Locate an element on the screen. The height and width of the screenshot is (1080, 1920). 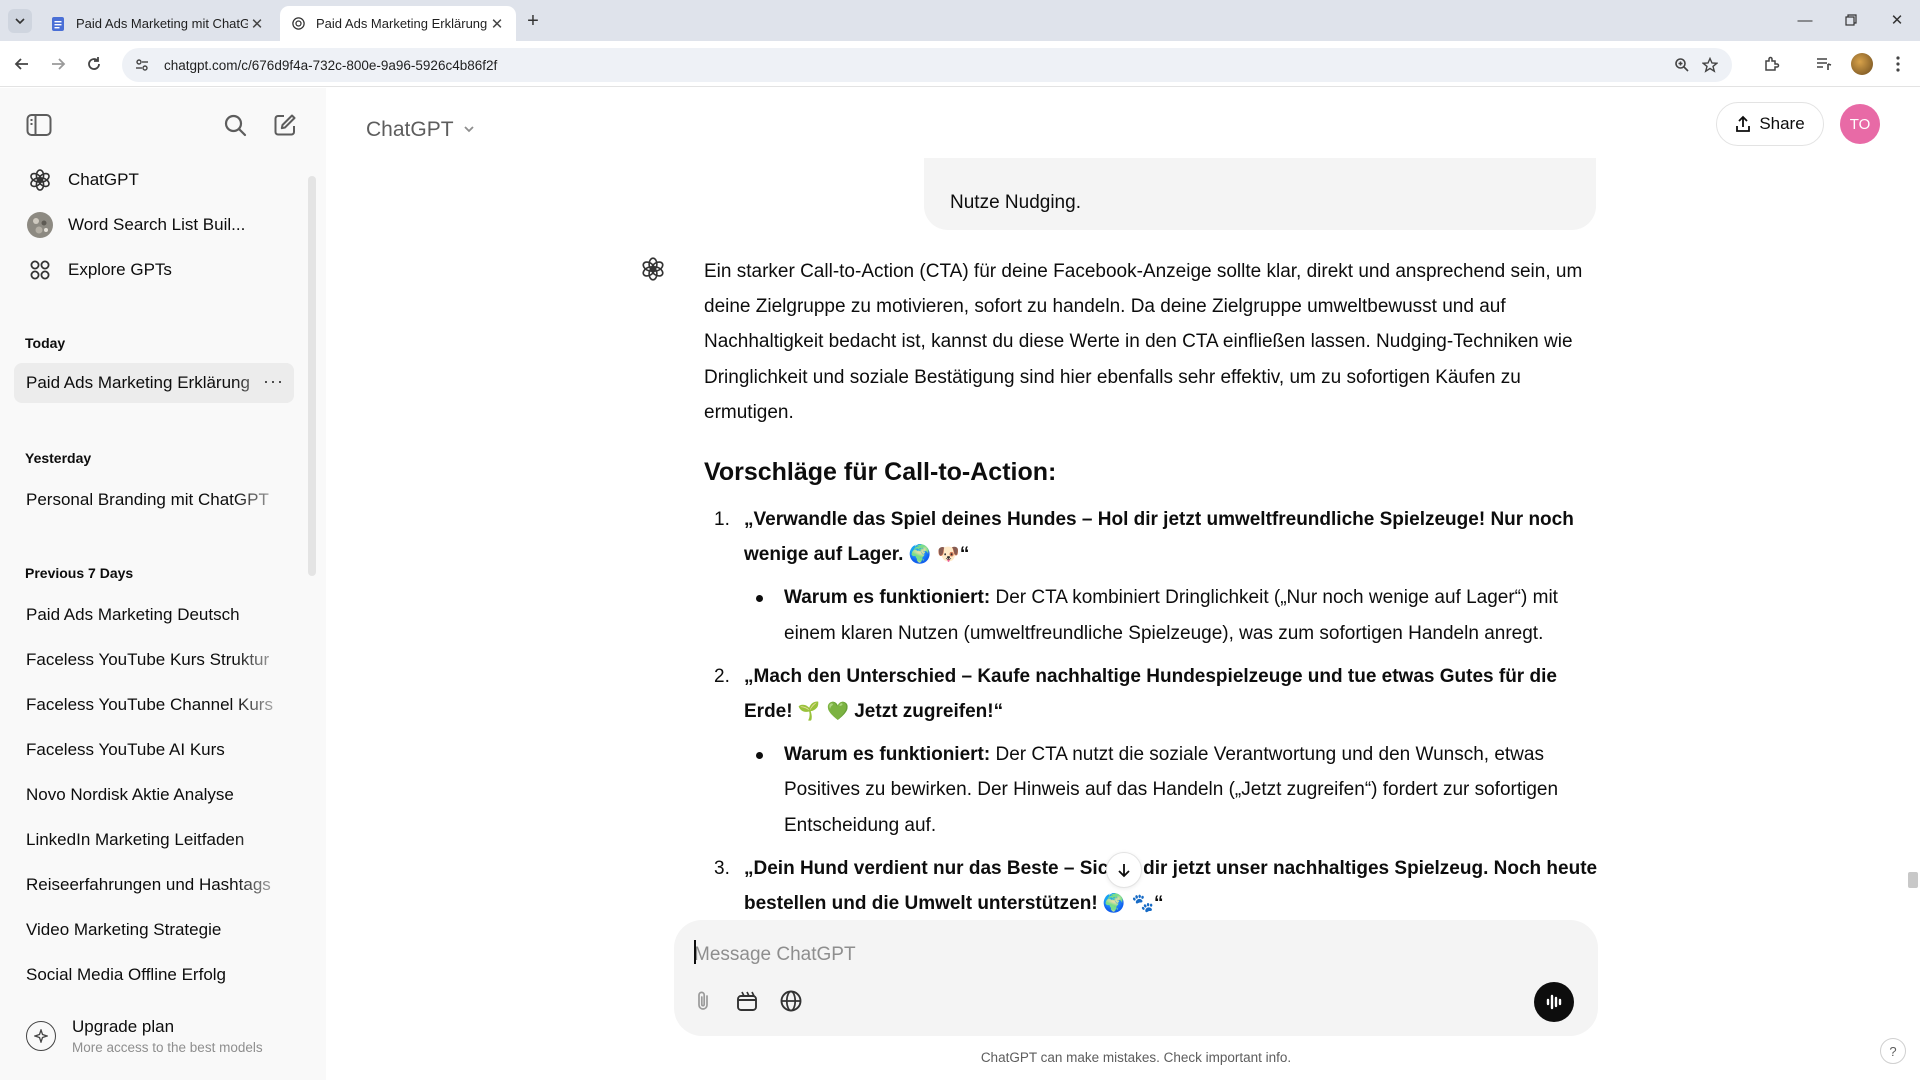
tab-search-button is located at coordinates (20, 21).